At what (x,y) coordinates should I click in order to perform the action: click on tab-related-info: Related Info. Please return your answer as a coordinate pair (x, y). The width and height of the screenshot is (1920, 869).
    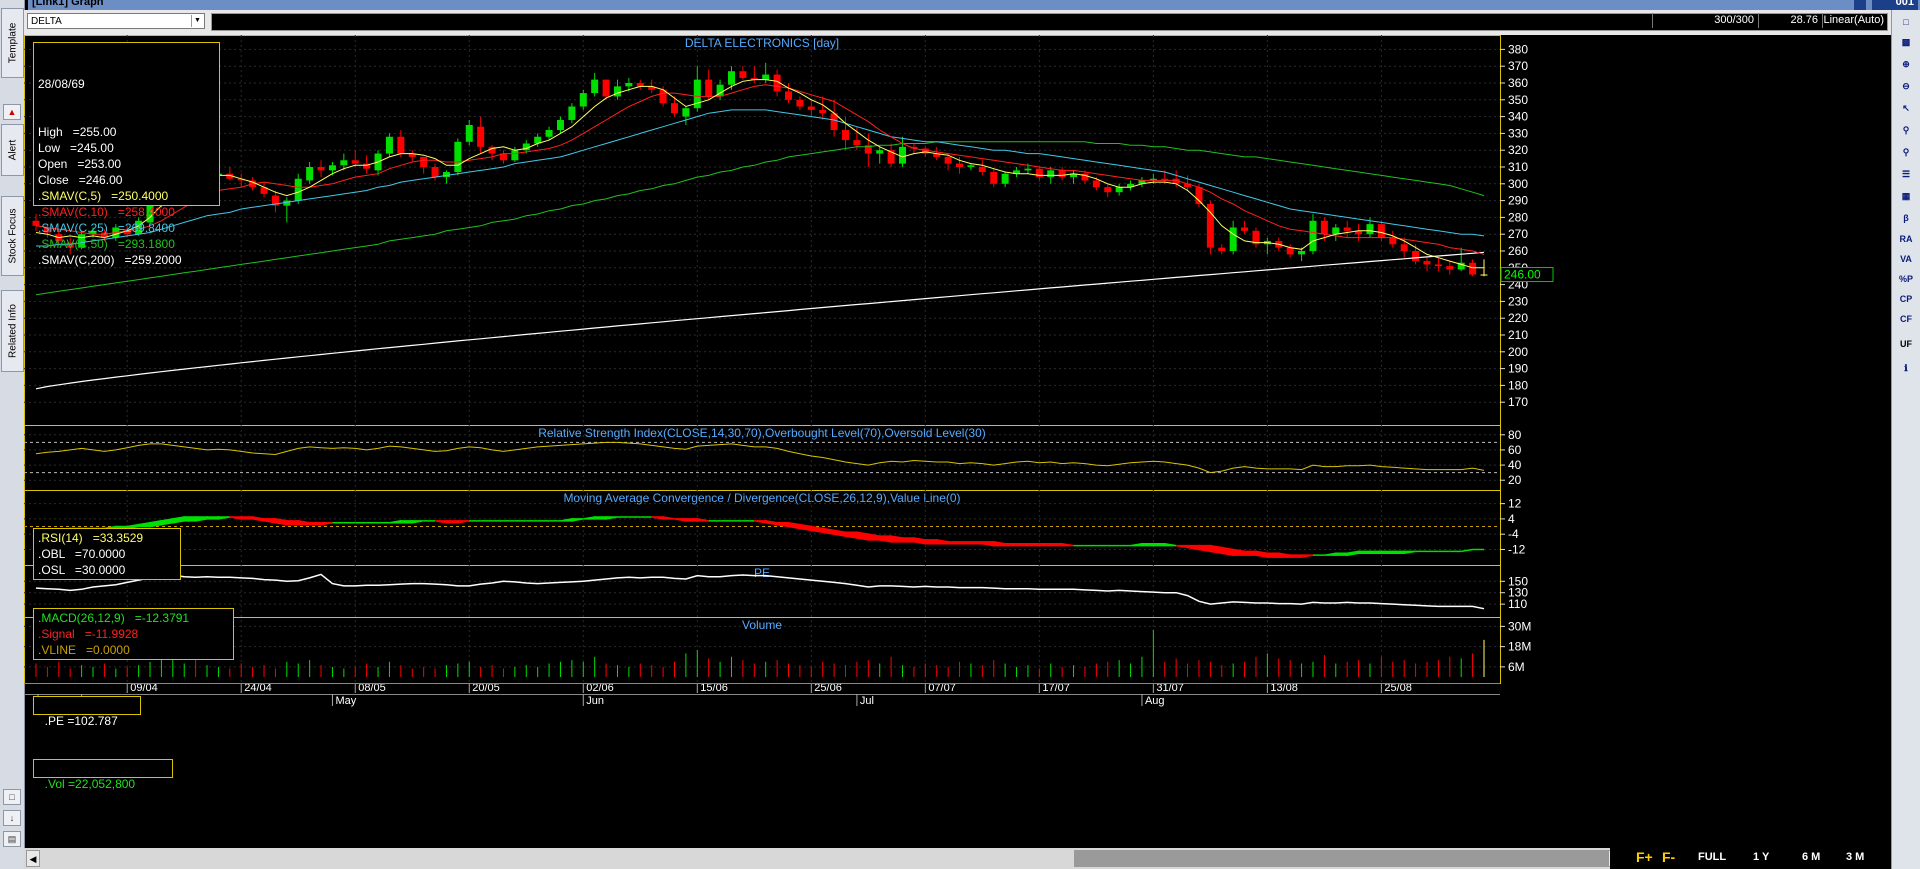
    Looking at the image, I should click on (12, 331).